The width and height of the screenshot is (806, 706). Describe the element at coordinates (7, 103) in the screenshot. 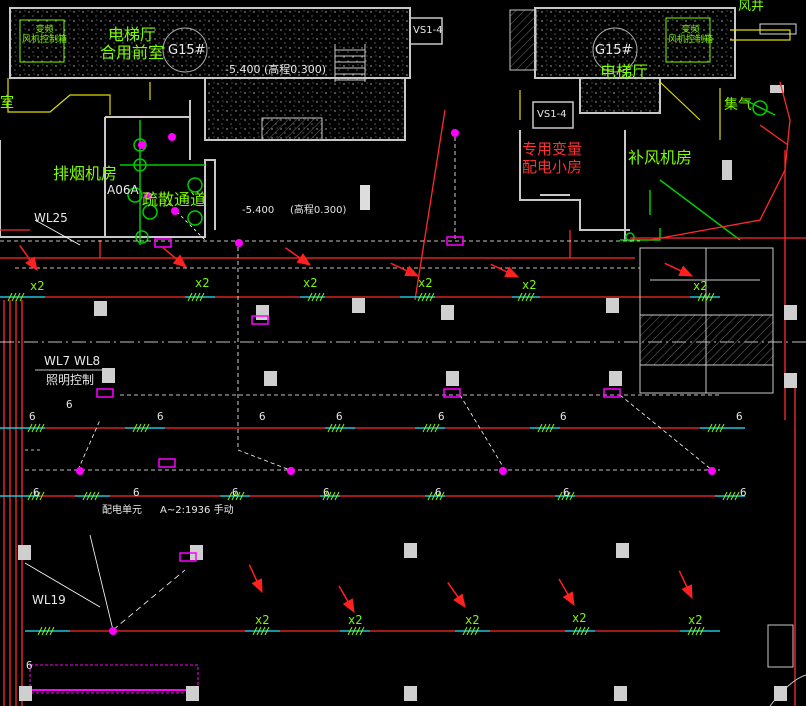

I see `label-room-left-edge: 室` at that location.